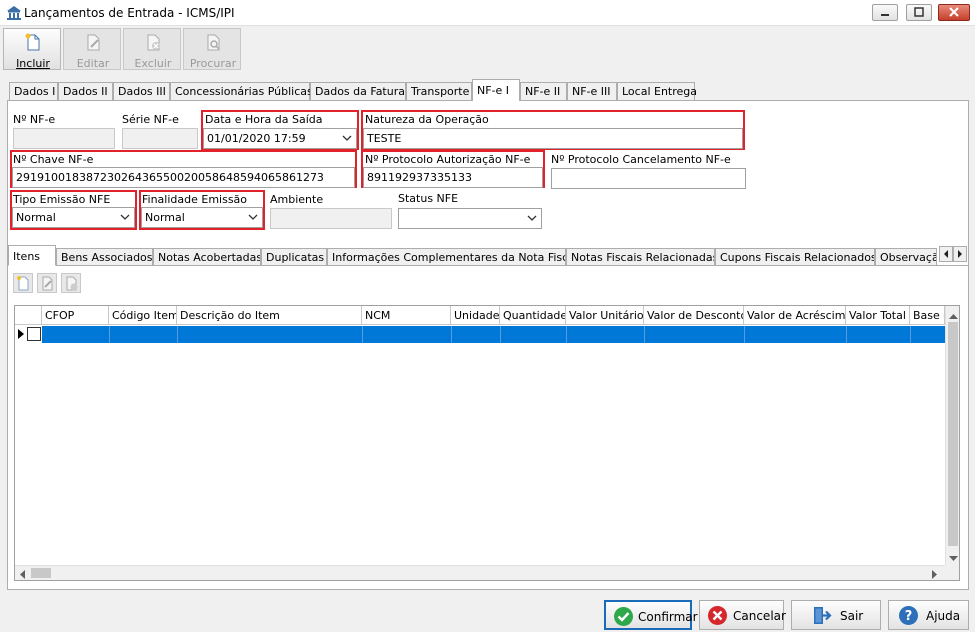  I want to click on tab-observacao: Observaçã, so click(906, 256).